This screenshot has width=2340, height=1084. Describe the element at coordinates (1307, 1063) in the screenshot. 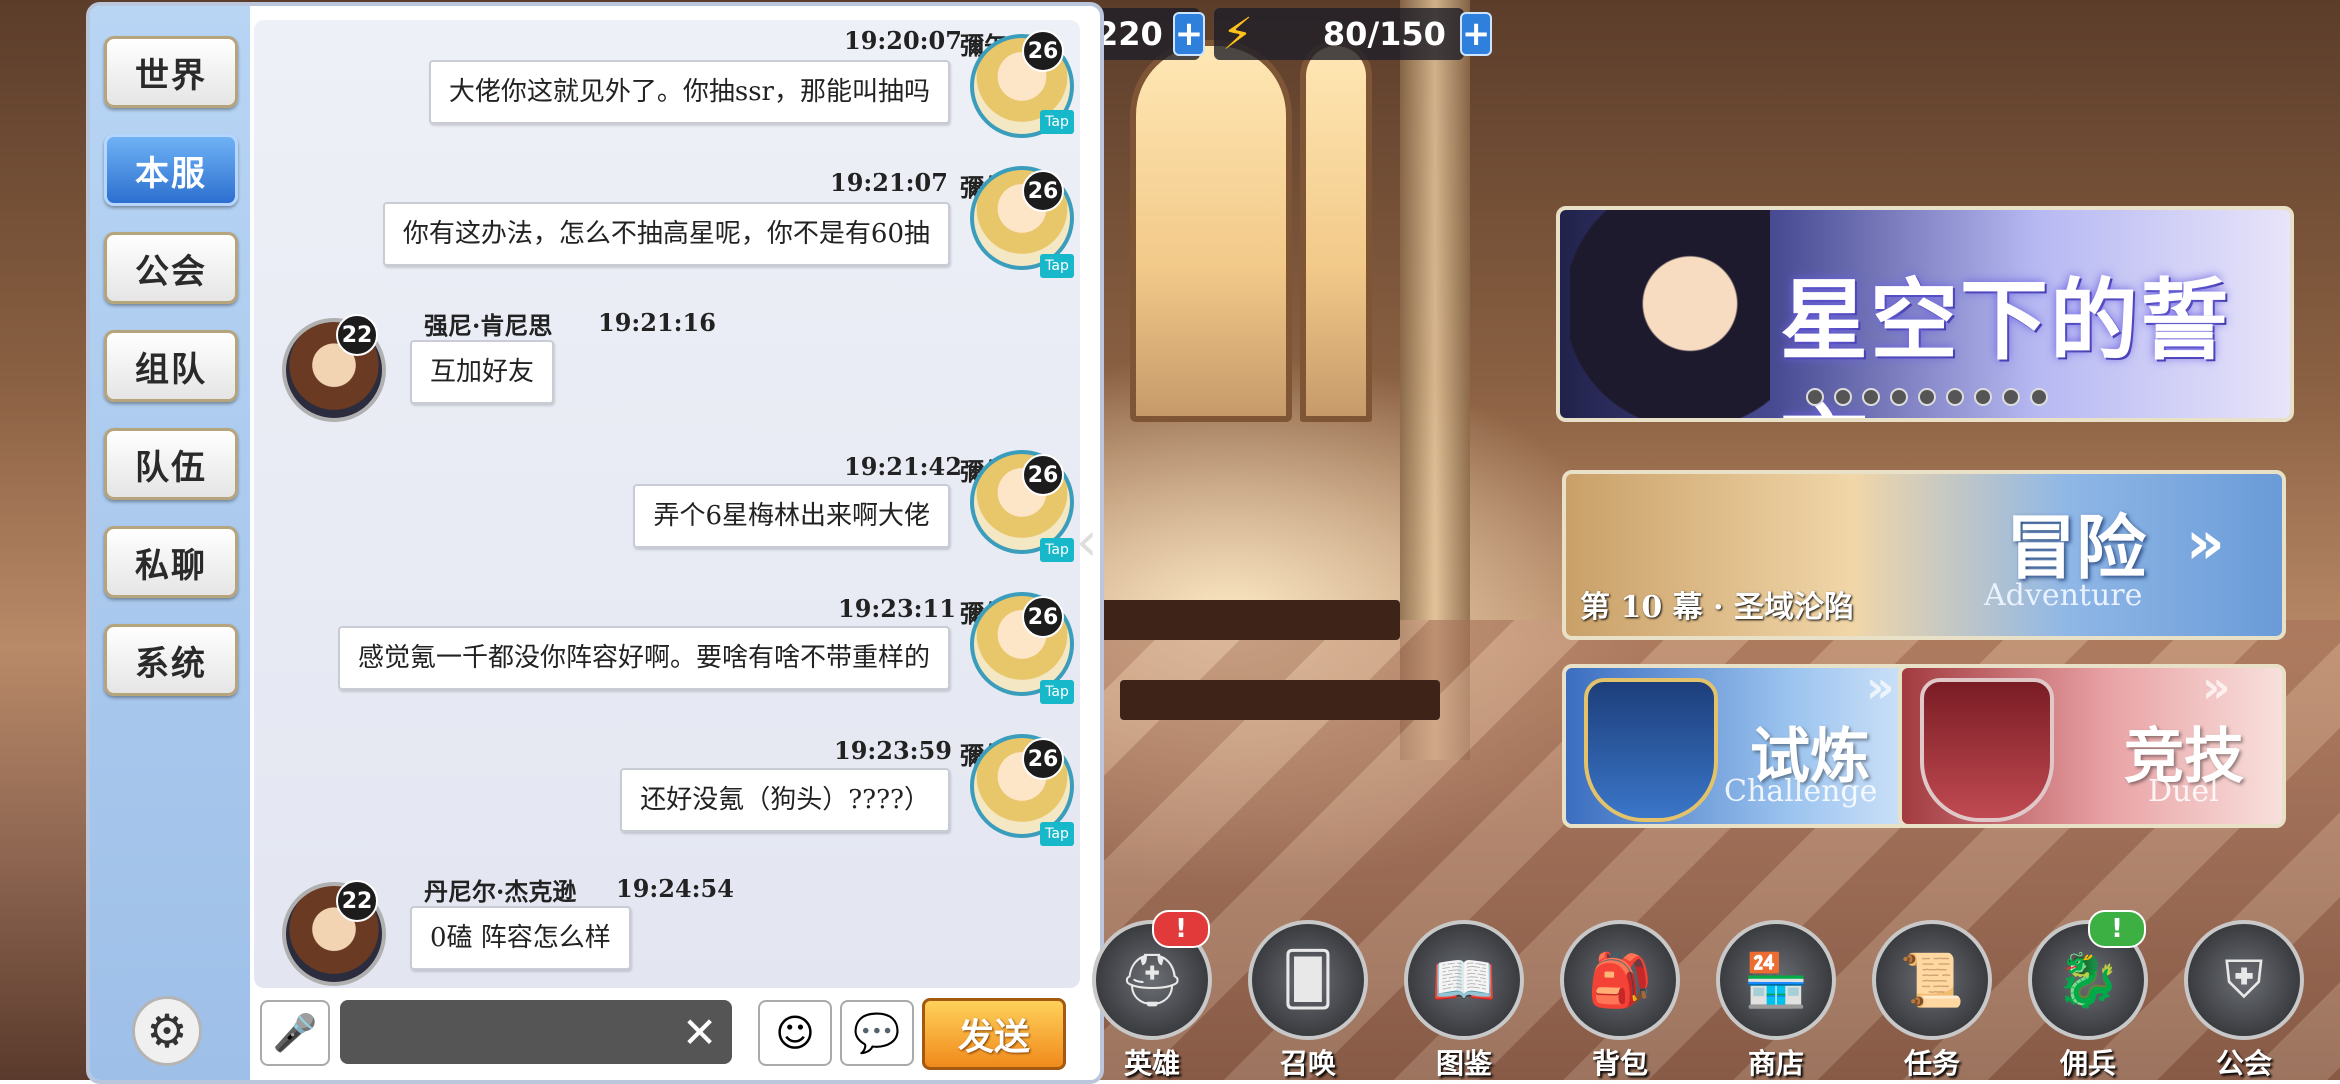

I see `nav-label: 召唤` at that location.